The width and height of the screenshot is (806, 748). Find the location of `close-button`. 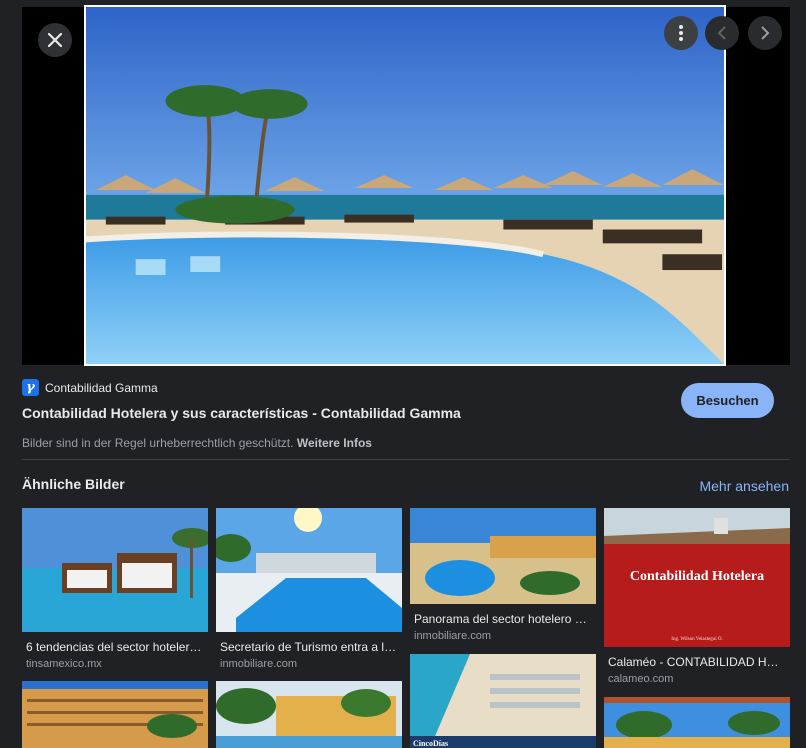

close-button is located at coordinates (55, 40).